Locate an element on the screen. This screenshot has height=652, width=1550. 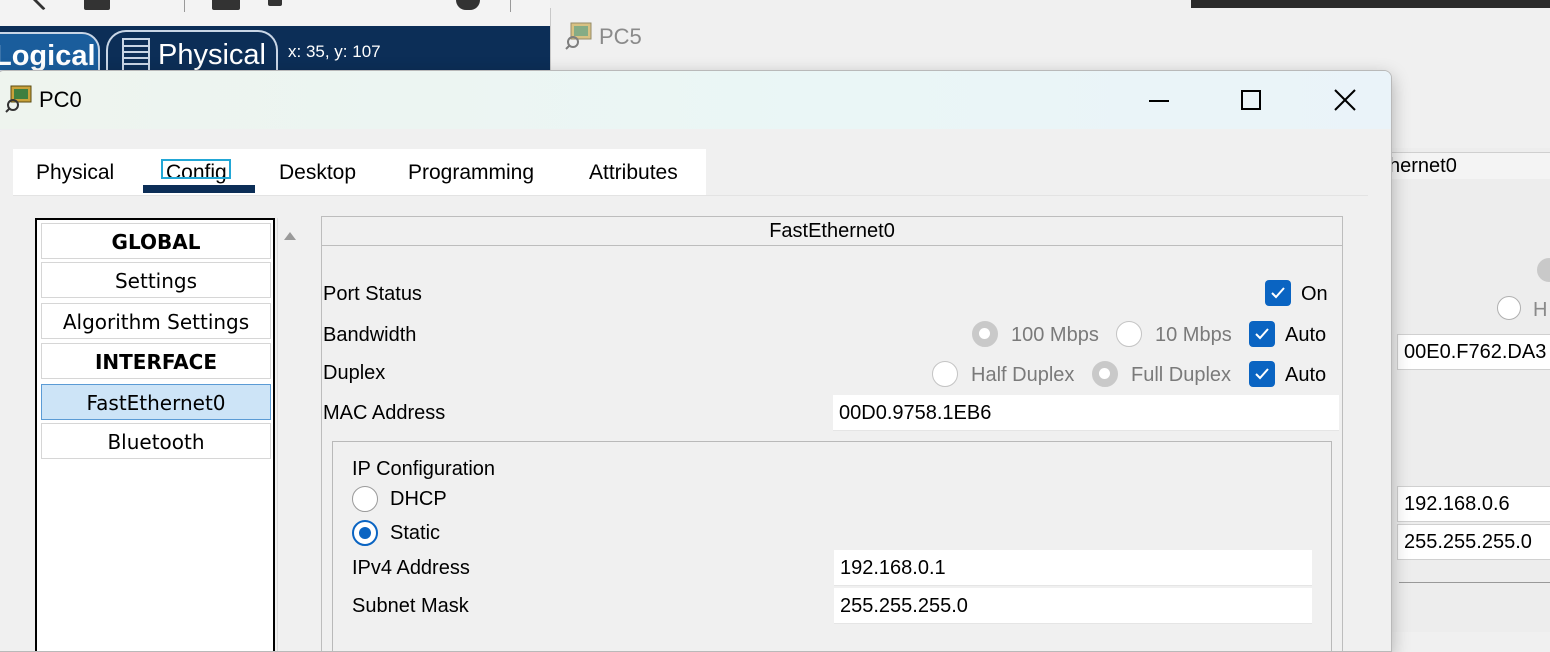
rack-icon is located at coordinates (136, 55).